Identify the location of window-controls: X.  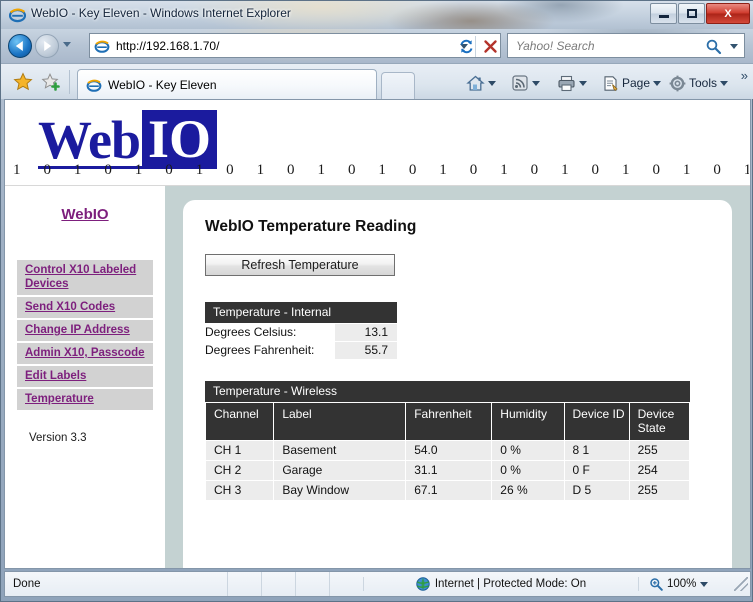
(700, 13).